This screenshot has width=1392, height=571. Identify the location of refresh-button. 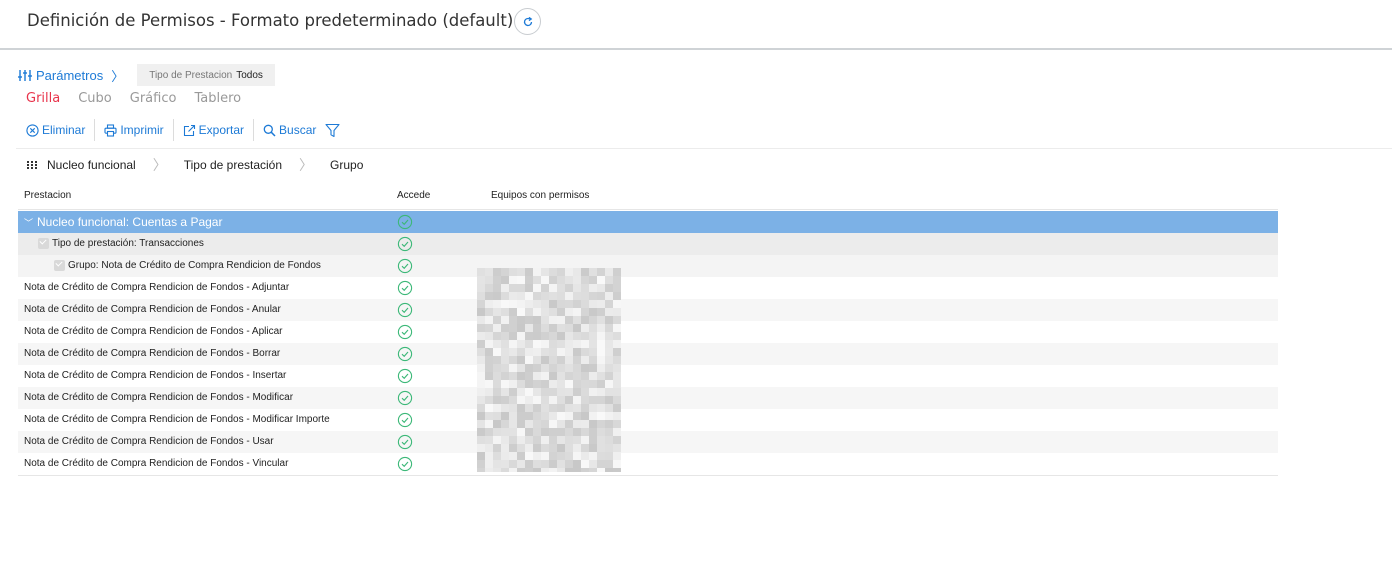
(527, 21).